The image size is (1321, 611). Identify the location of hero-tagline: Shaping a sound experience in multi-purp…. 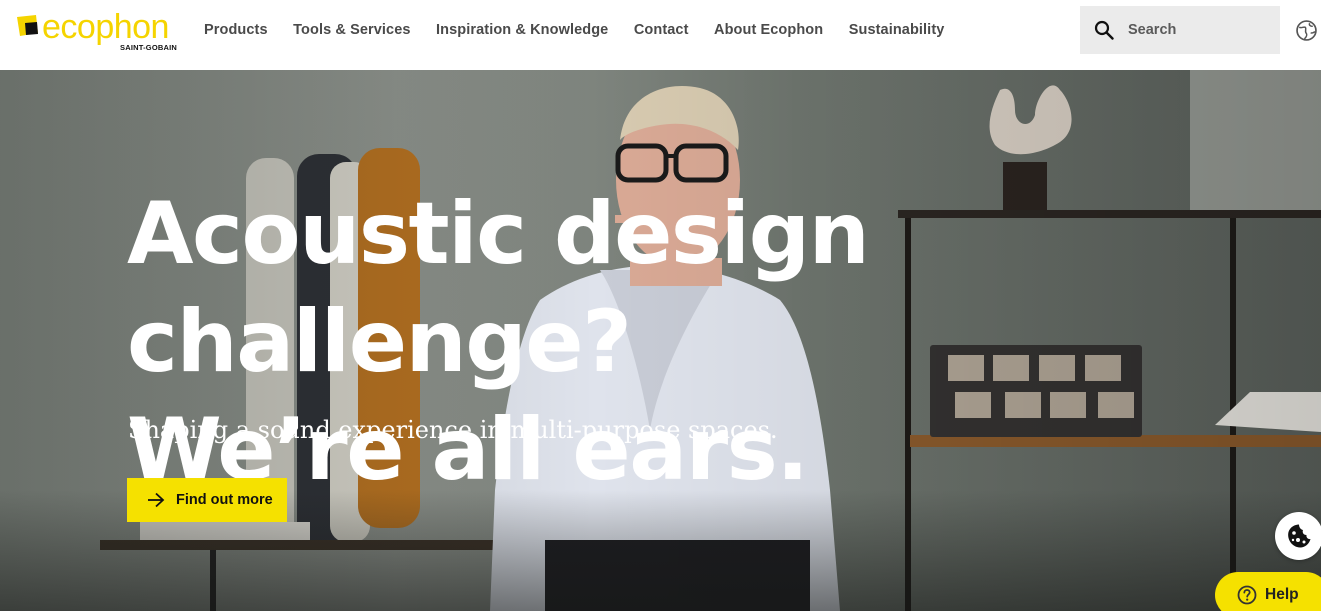
(453, 430).